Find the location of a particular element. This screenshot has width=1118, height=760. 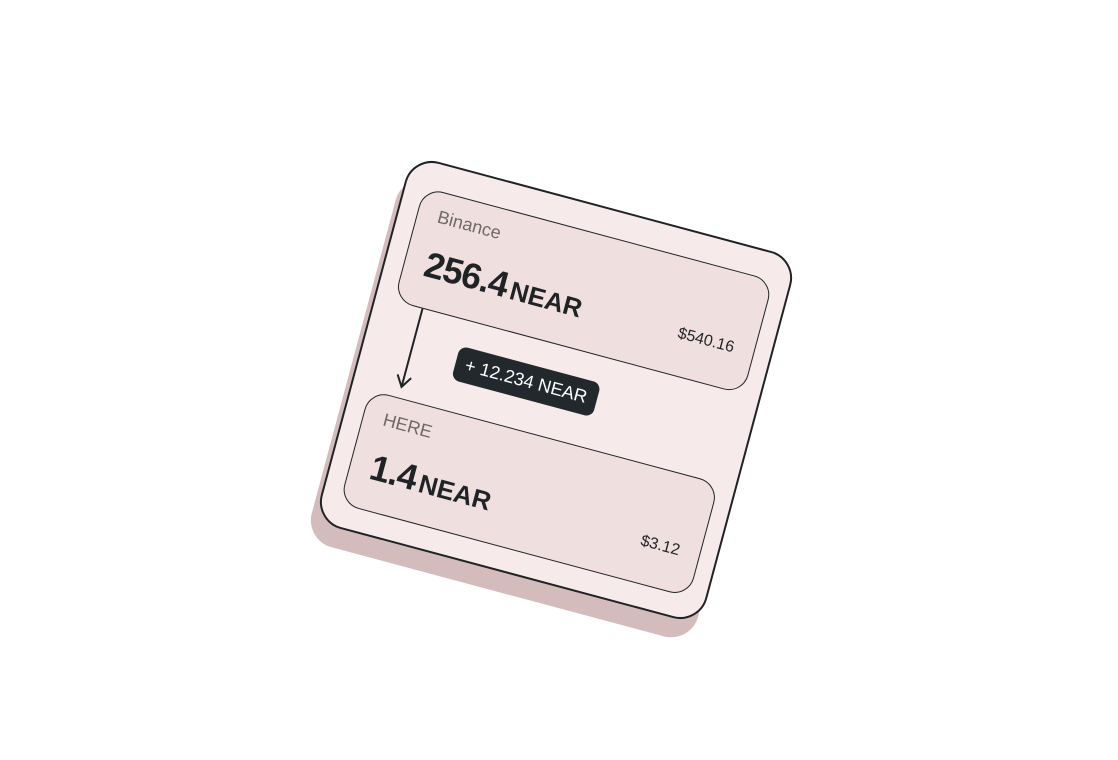

source-account-panel: Binance 256.4NEAR $540.16 is located at coordinates (583, 290).